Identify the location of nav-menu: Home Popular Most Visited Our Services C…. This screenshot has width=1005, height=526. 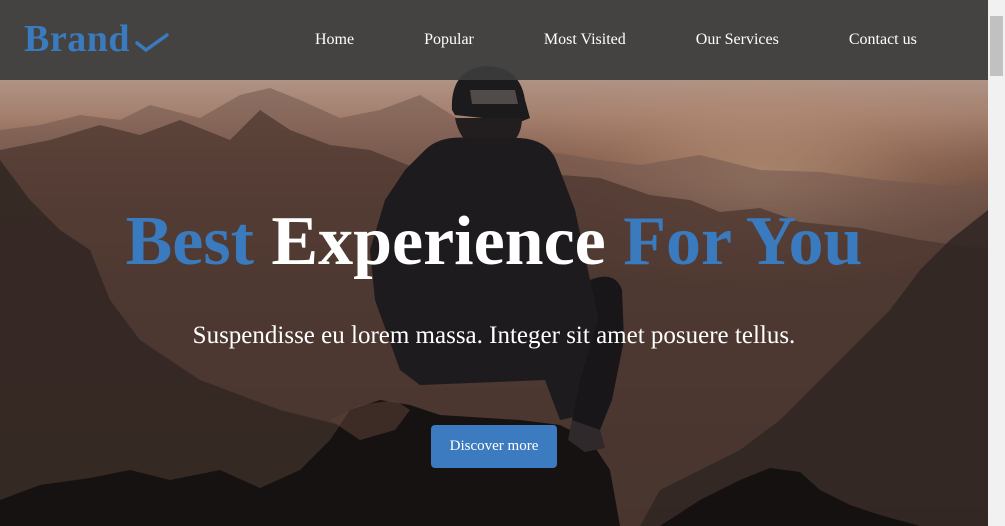
(616, 40).